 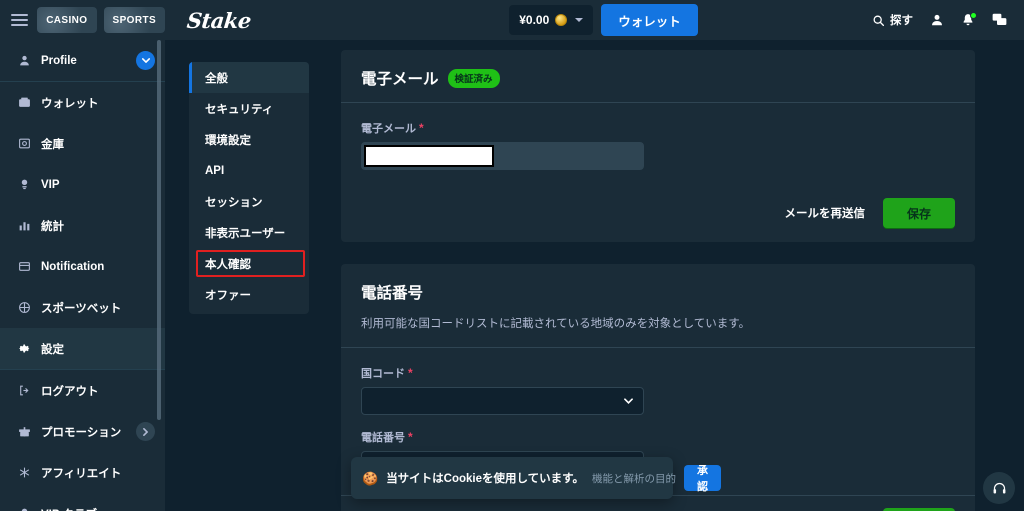 What do you see at coordinates (219, 20) in the screenshot?
I see `brand-logo-text: Stake` at bounding box center [219, 20].